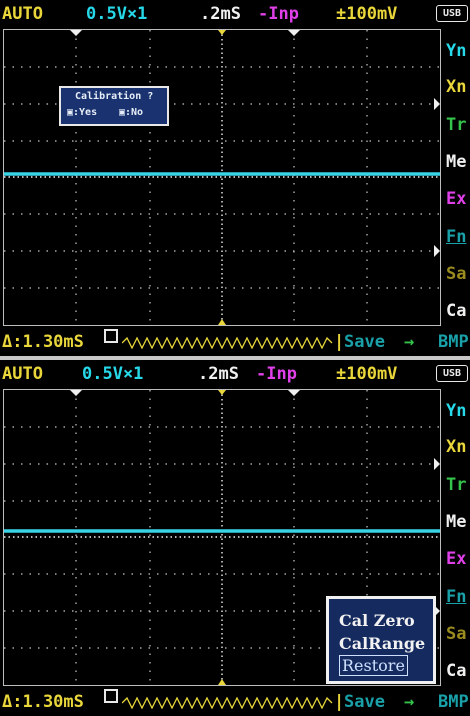 The image size is (470, 716). I want to click on yes-option: ▣:Yes, so click(82, 112).